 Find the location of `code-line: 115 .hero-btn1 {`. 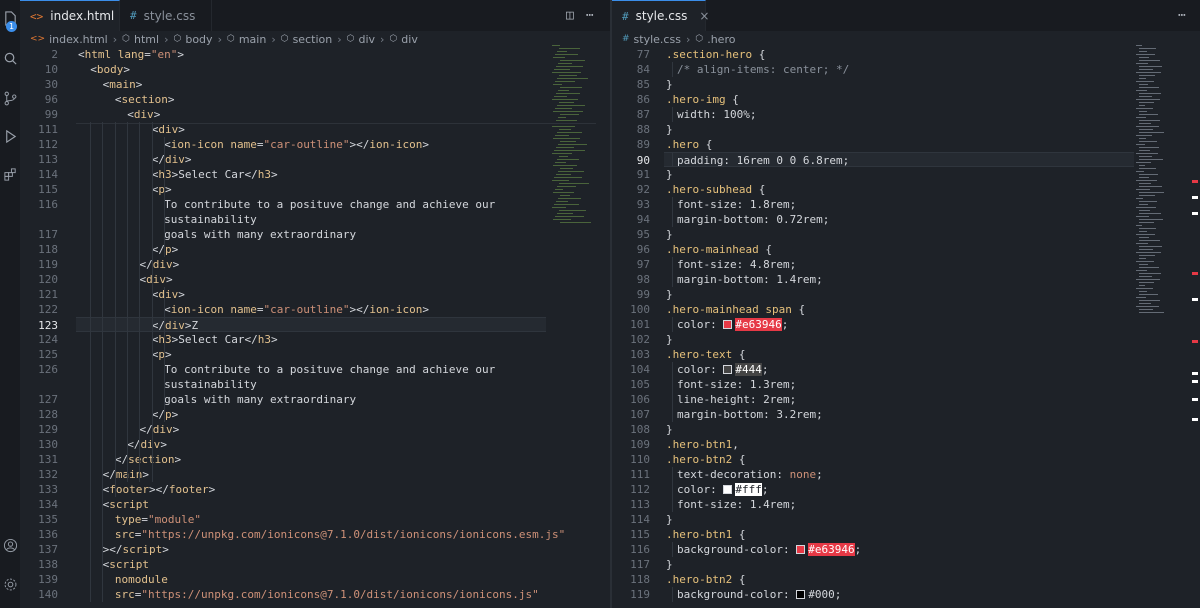

code-line: 115 .hero-btn1 { is located at coordinates (906, 534).